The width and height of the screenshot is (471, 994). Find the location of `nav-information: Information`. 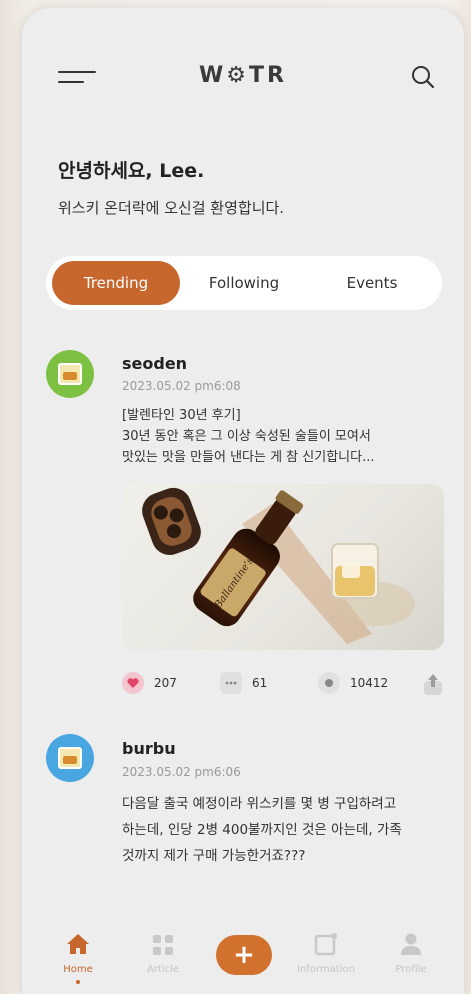

nav-information: Information is located at coordinates (326, 950).